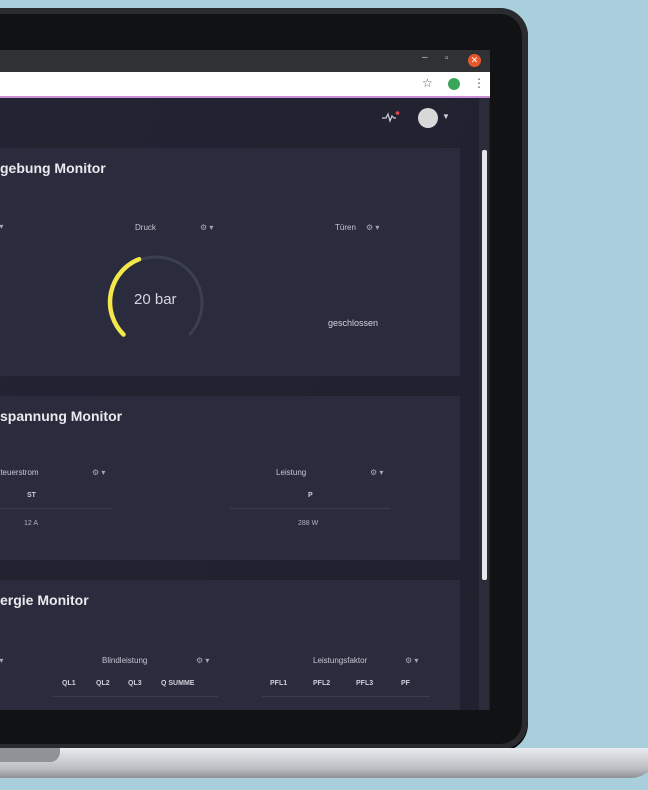 The height and width of the screenshot is (790, 648). Describe the element at coordinates (31, 495) in the screenshot. I see `steuerstrom-column-header: ST` at that location.